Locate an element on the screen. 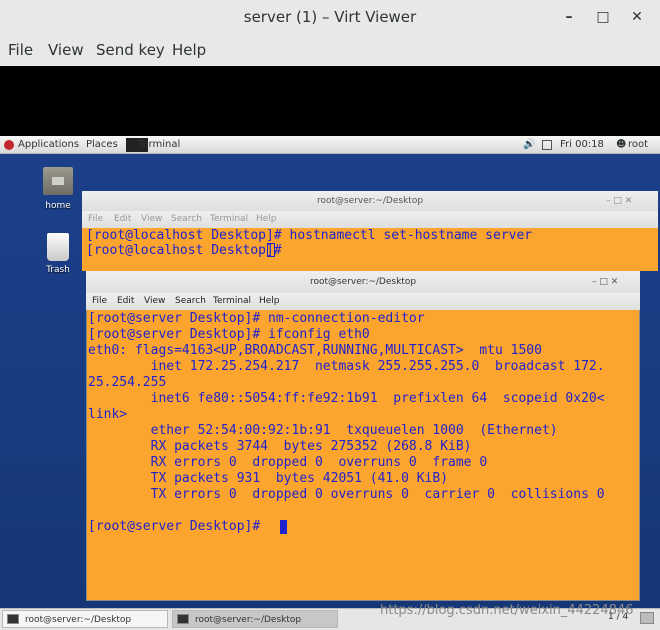  terminal-back-cursor is located at coordinates (271, 250).